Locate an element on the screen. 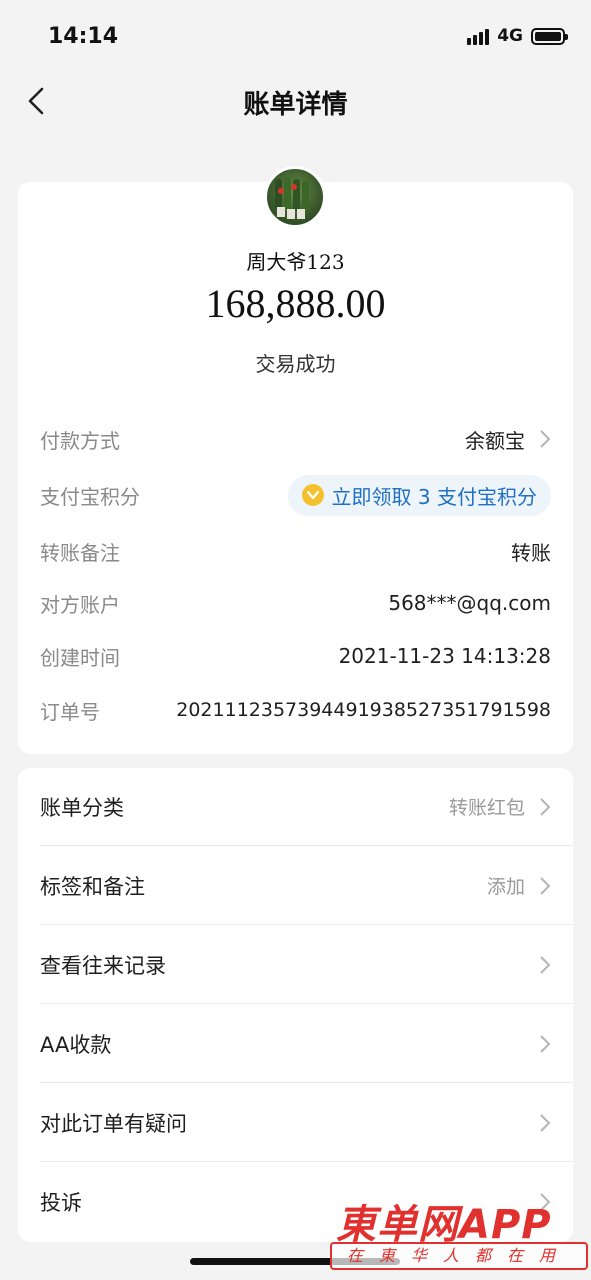 The width and height of the screenshot is (591, 1280). order-number-value: 2021112357394491938527351791598 is located at coordinates (363, 710).